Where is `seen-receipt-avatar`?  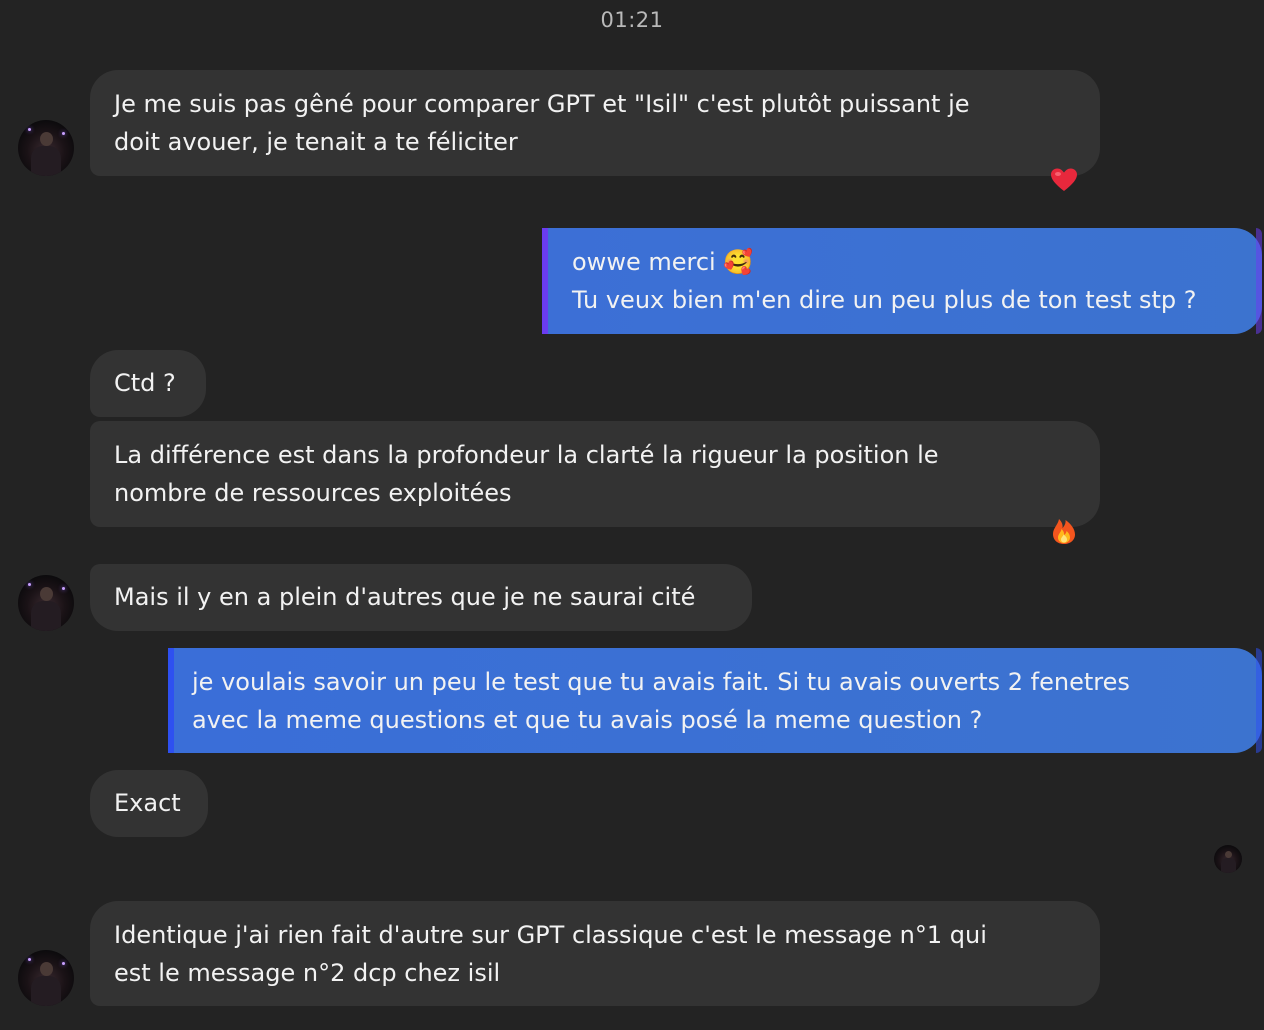
seen-receipt-avatar is located at coordinates (1228, 859).